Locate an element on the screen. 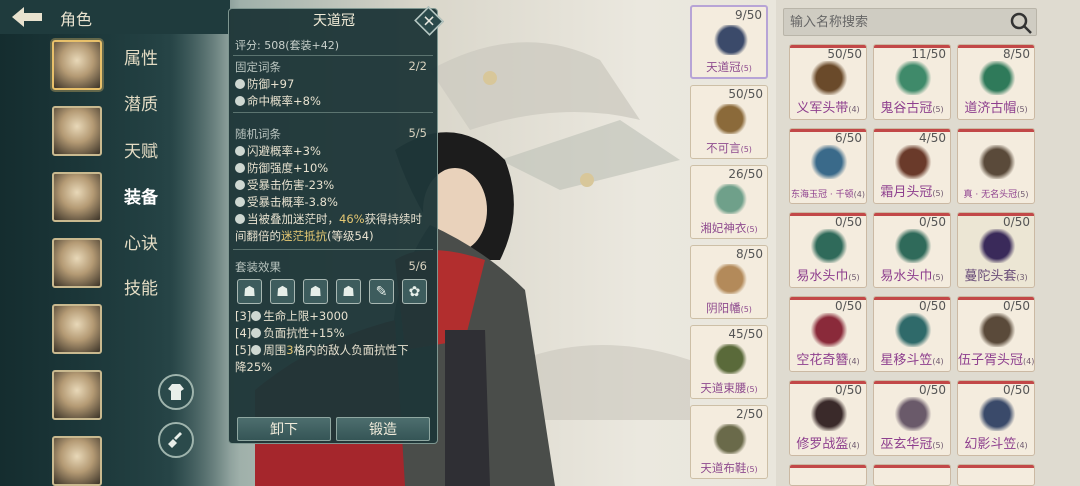  set-piece-armor-icon: ☗ is located at coordinates (282, 291).